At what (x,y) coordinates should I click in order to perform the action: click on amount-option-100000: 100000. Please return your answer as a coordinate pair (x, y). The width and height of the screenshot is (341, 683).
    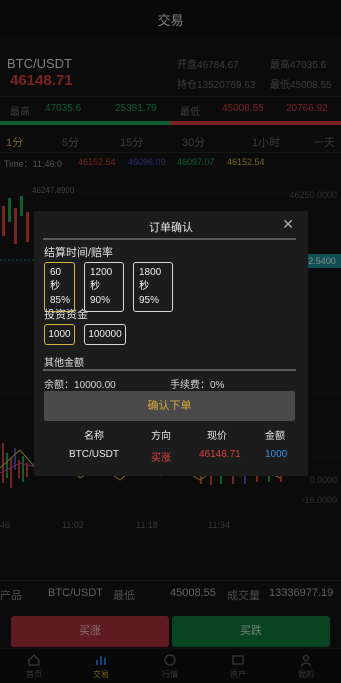
    Looking at the image, I should click on (105, 334).